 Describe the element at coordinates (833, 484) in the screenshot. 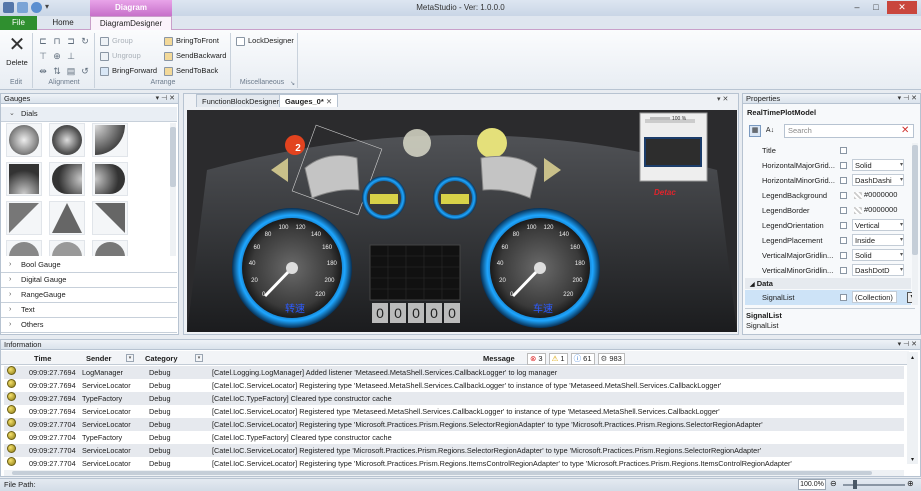

I see `zoom-out-icon: ⊖` at that location.